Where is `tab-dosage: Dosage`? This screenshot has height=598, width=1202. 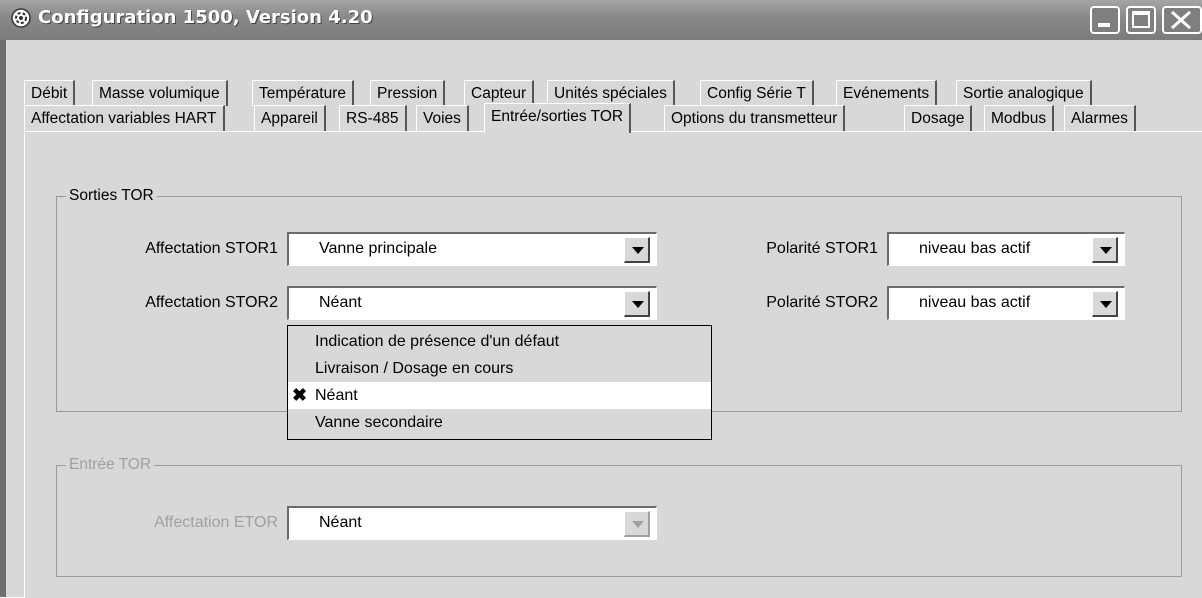 tab-dosage: Dosage is located at coordinates (938, 118).